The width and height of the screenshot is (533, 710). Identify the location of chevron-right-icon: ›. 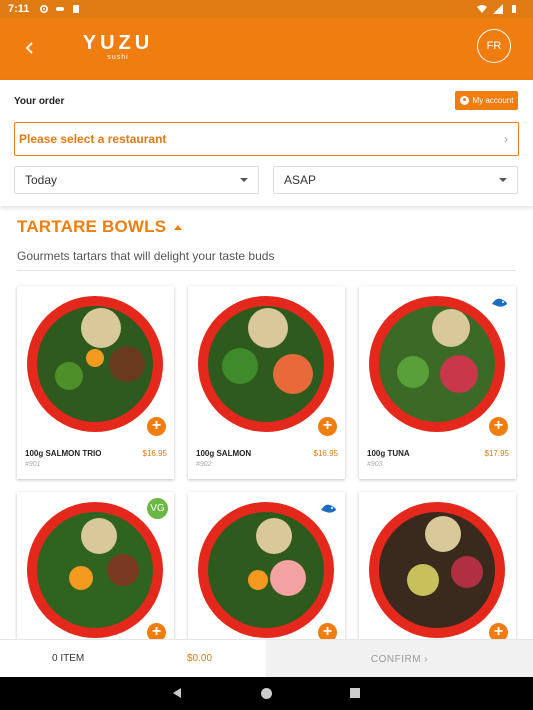
(506, 139).